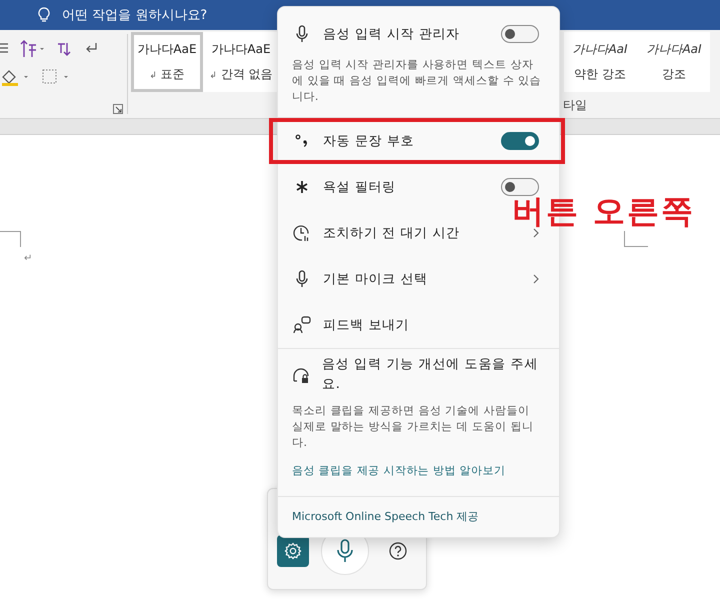 This screenshot has height=603, width=720. I want to click on learn-more-link: 음성 클립을 제공 시작하는 방법 알아보기, so click(417, 470).